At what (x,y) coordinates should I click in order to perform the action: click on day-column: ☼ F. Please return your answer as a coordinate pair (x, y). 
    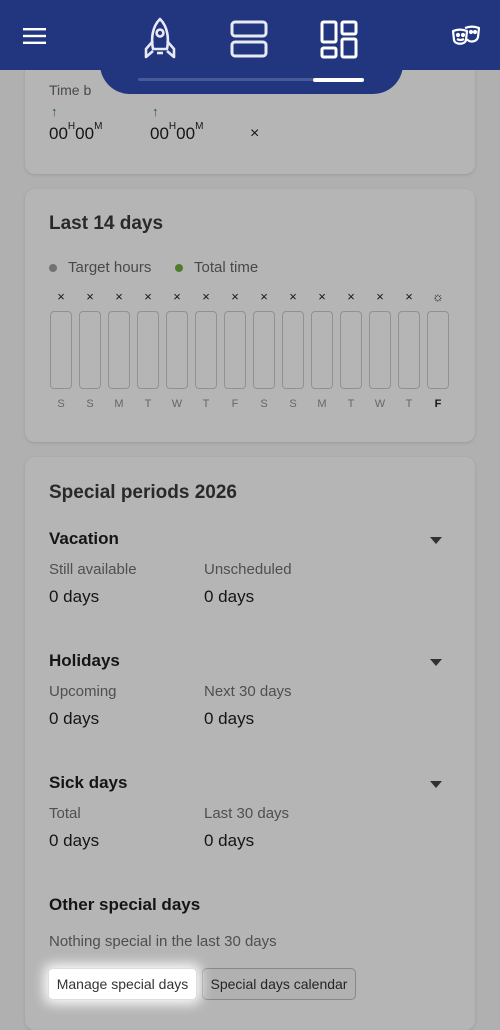
    Looking at the image, I should click on (438, 349).